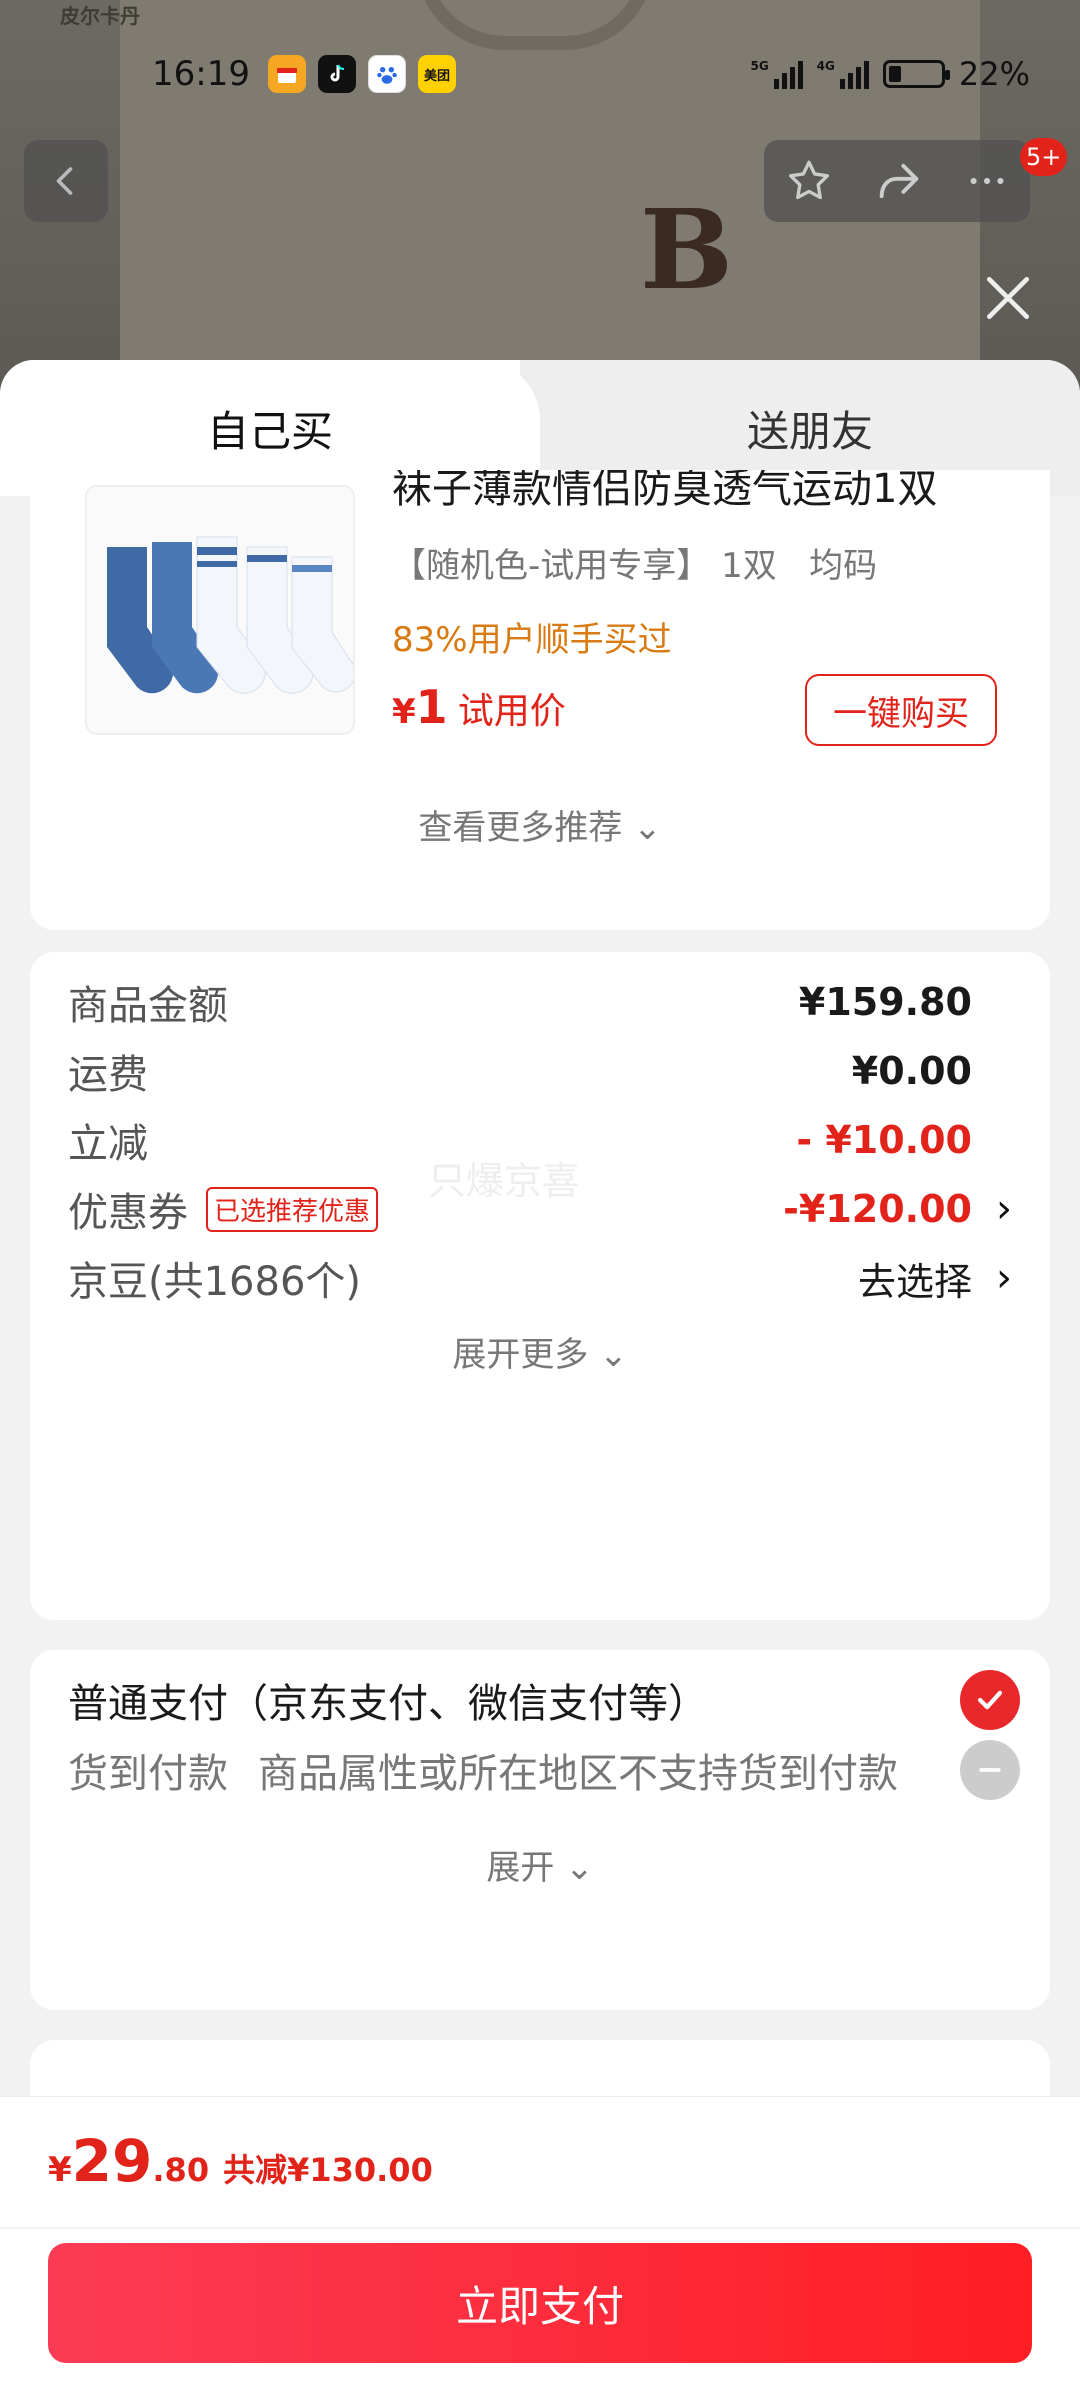 The height and width of the screenshot is (2400, 1080). I want to click on checkmark-icon, so click(990, 1700).